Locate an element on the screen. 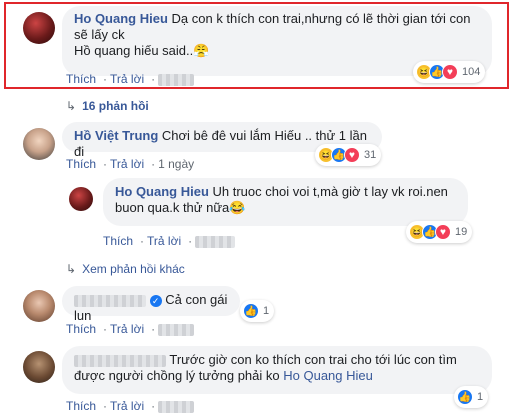  reaction-count: 31 is located at coordinates (370, 155).